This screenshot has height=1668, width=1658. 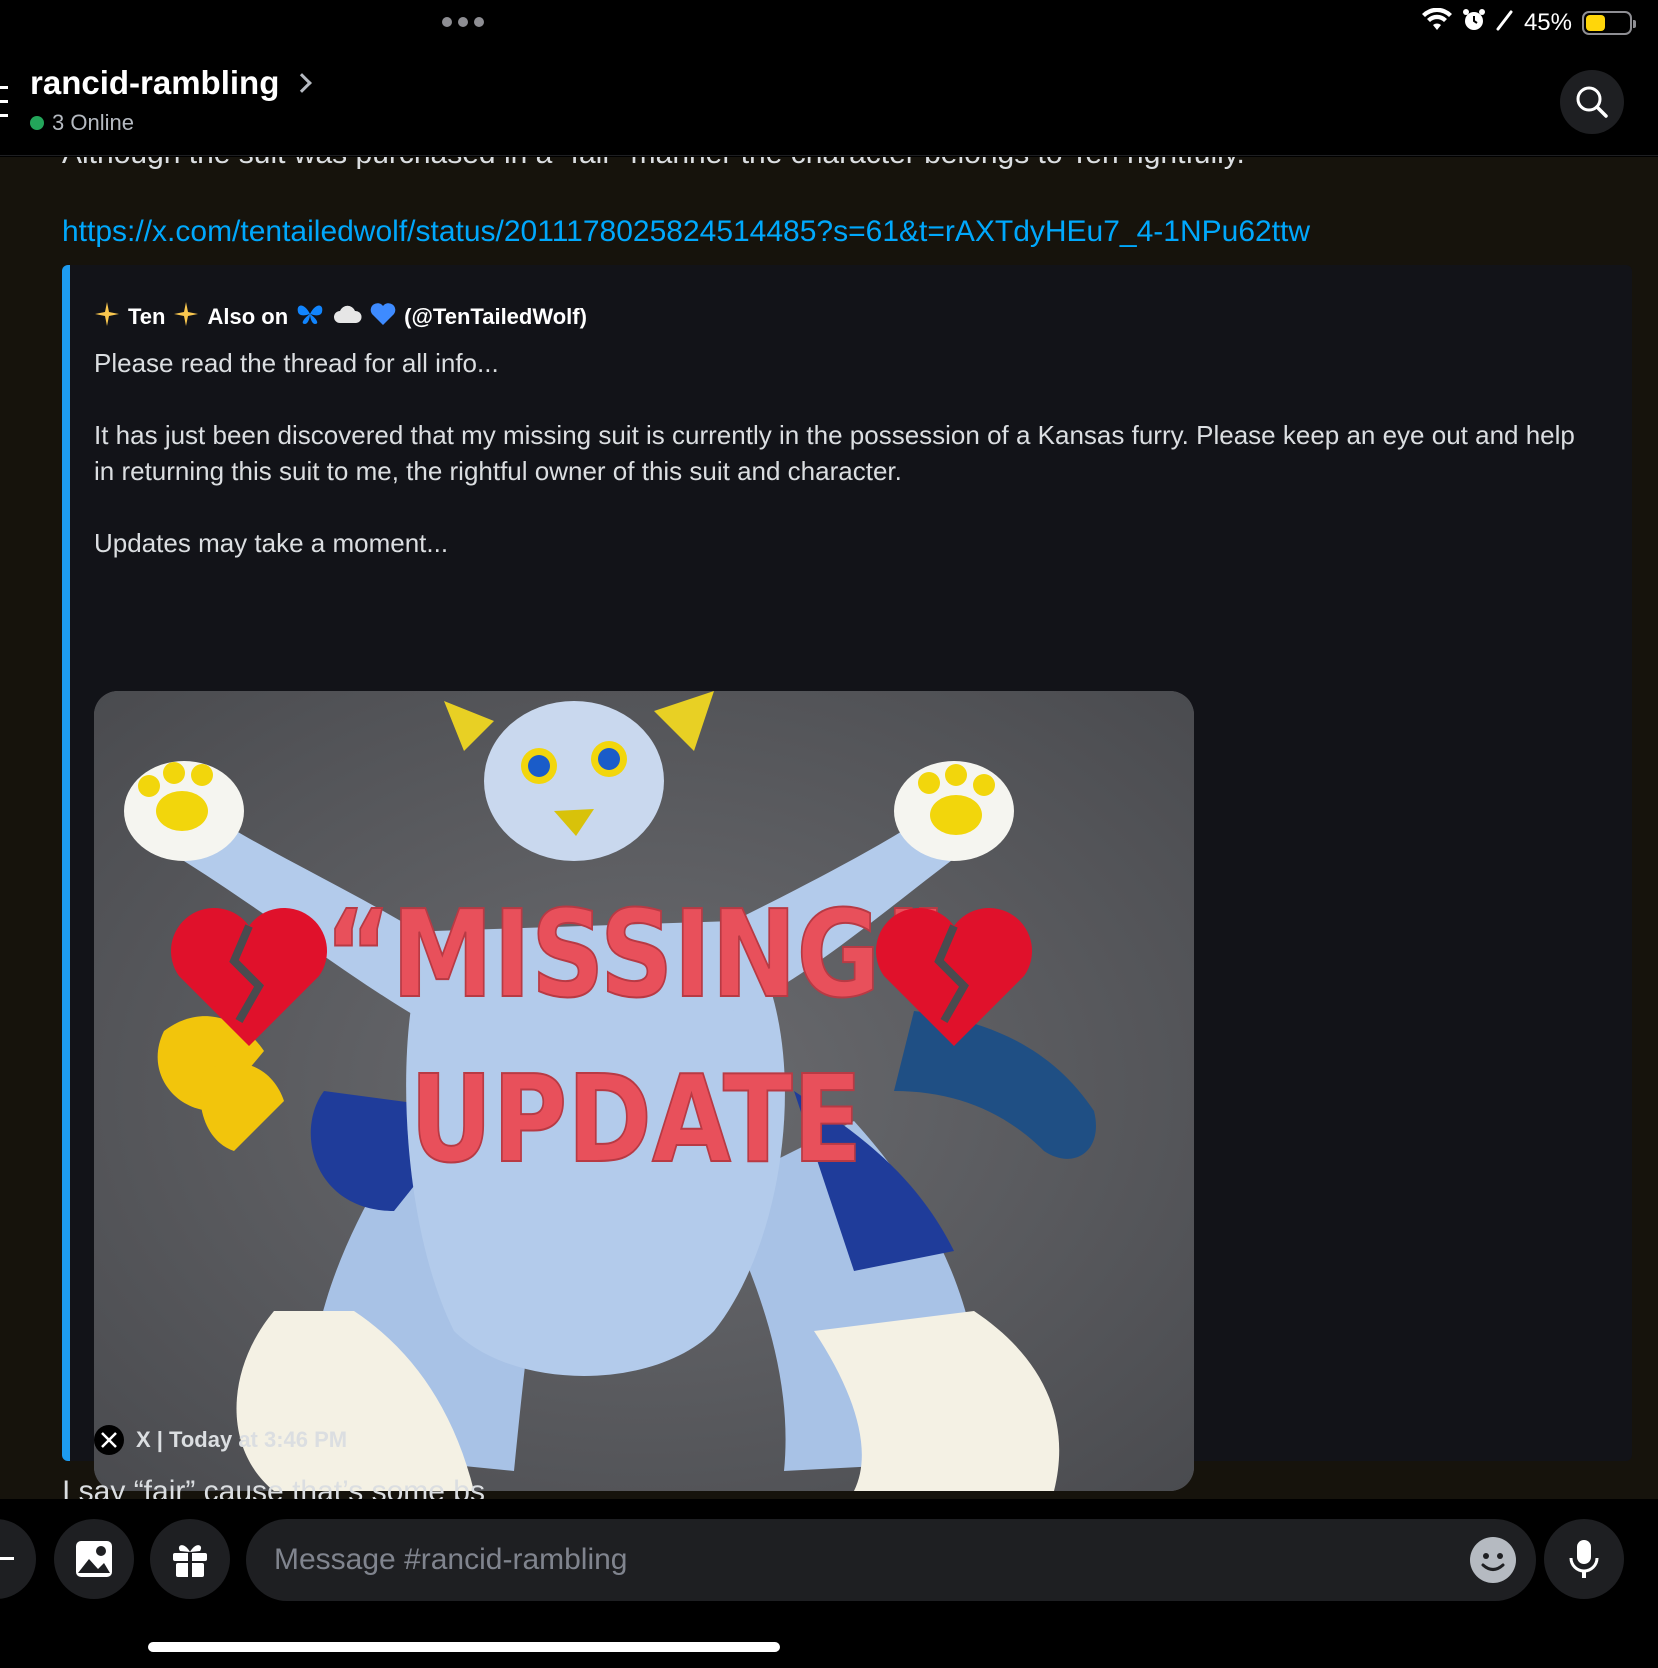 I want to click on gift-button, so click(x=190, y=1559).